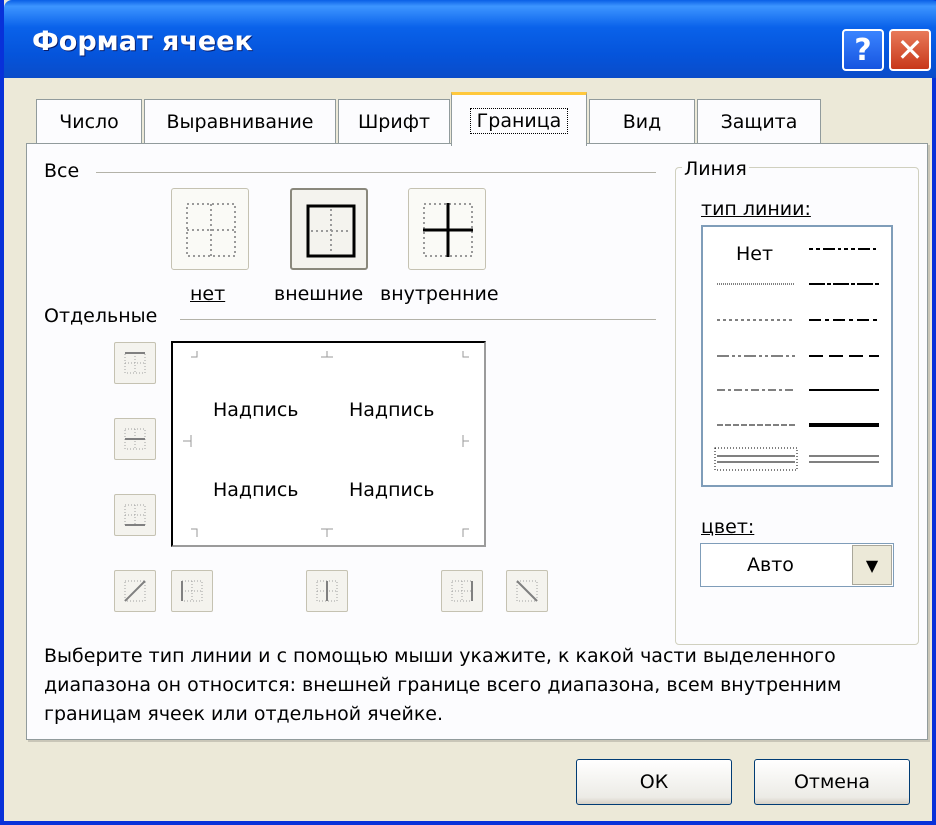 This screenshot has height=825, width=936. I want to click on outline-border-icon, so click(331, 231).